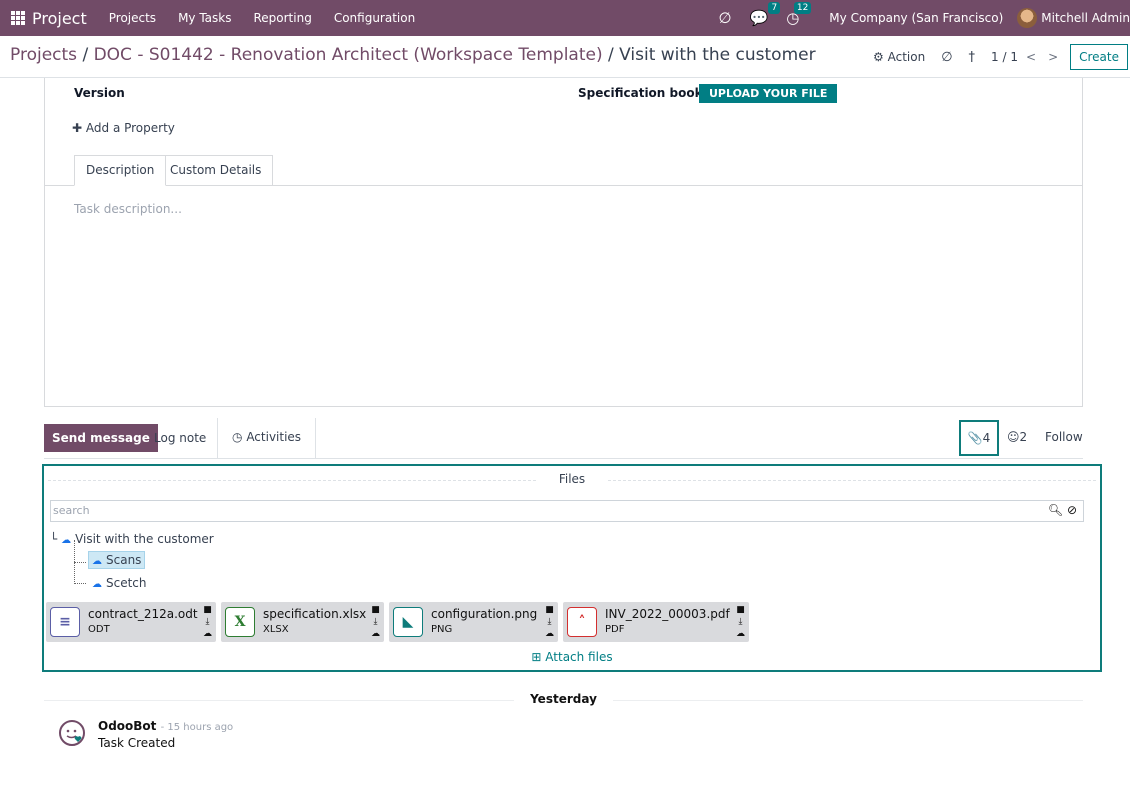  What do you see at coordinates (117, 560) in the screenshot?
I see `tree-node-scans: ☁ Scans` at bounding box center [117, 560].